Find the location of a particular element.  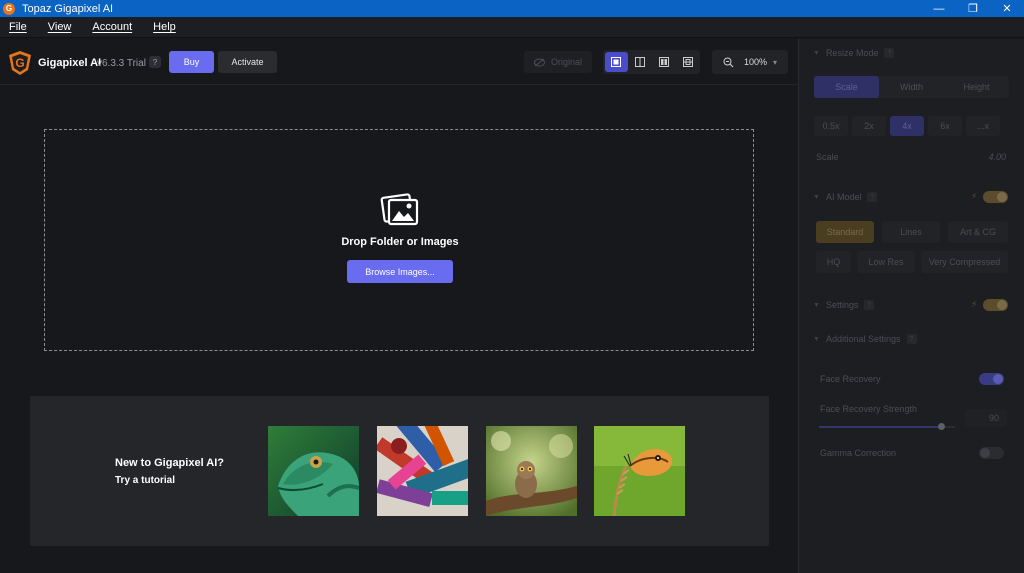

gamma-correction-label: Gamma Correction is located at coordinates (858, 453).